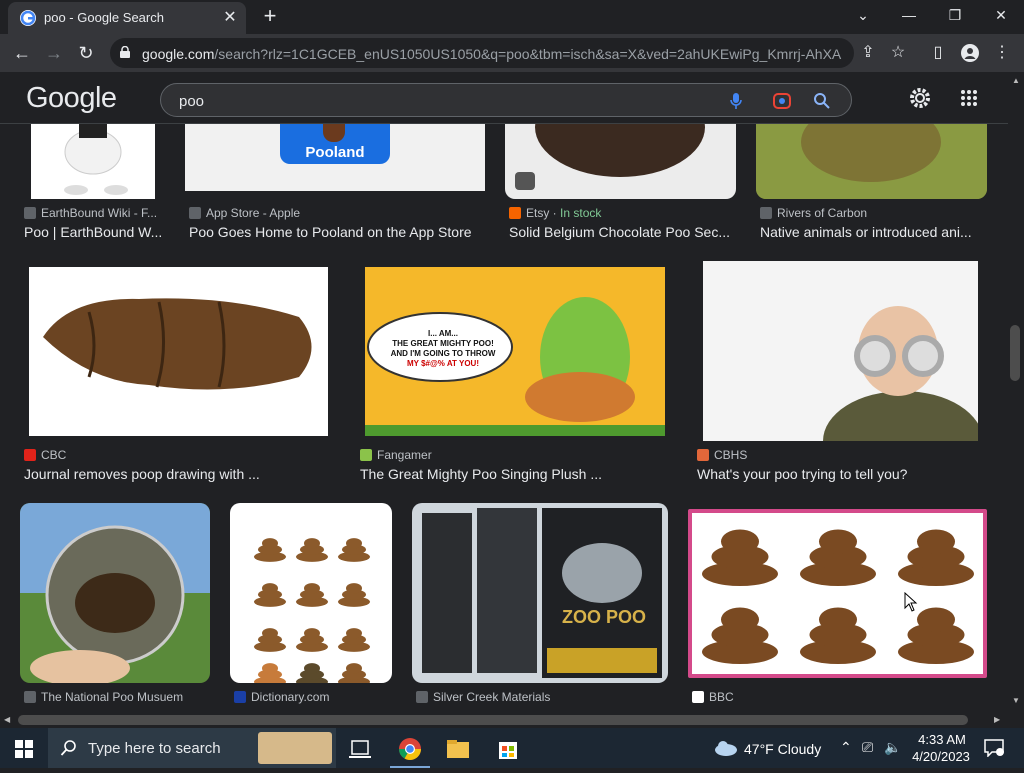 This screenshot has width=1024, height=773. I want to click on forward-icon: →, so click(54, 53).